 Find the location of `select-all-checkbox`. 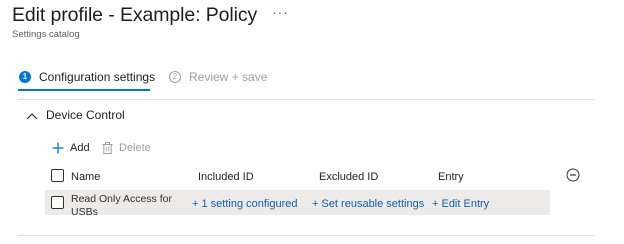

select-all-checkbox is located at coordinates (57, 175).